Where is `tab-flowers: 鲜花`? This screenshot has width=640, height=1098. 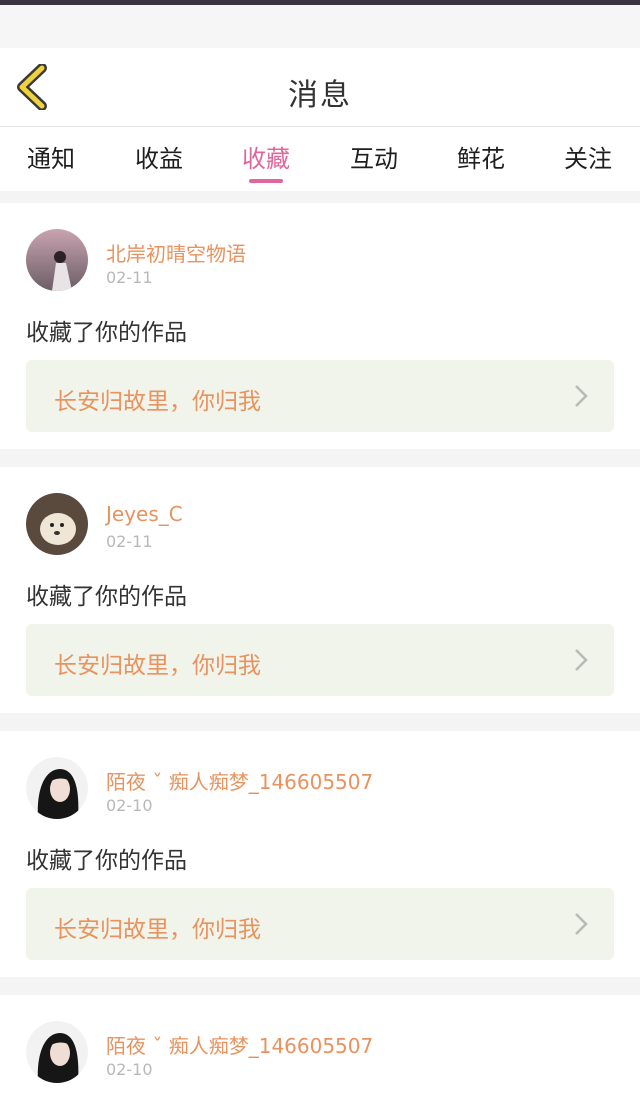
tab-flowers: 鲜花 is located at coordinates (481, 156).